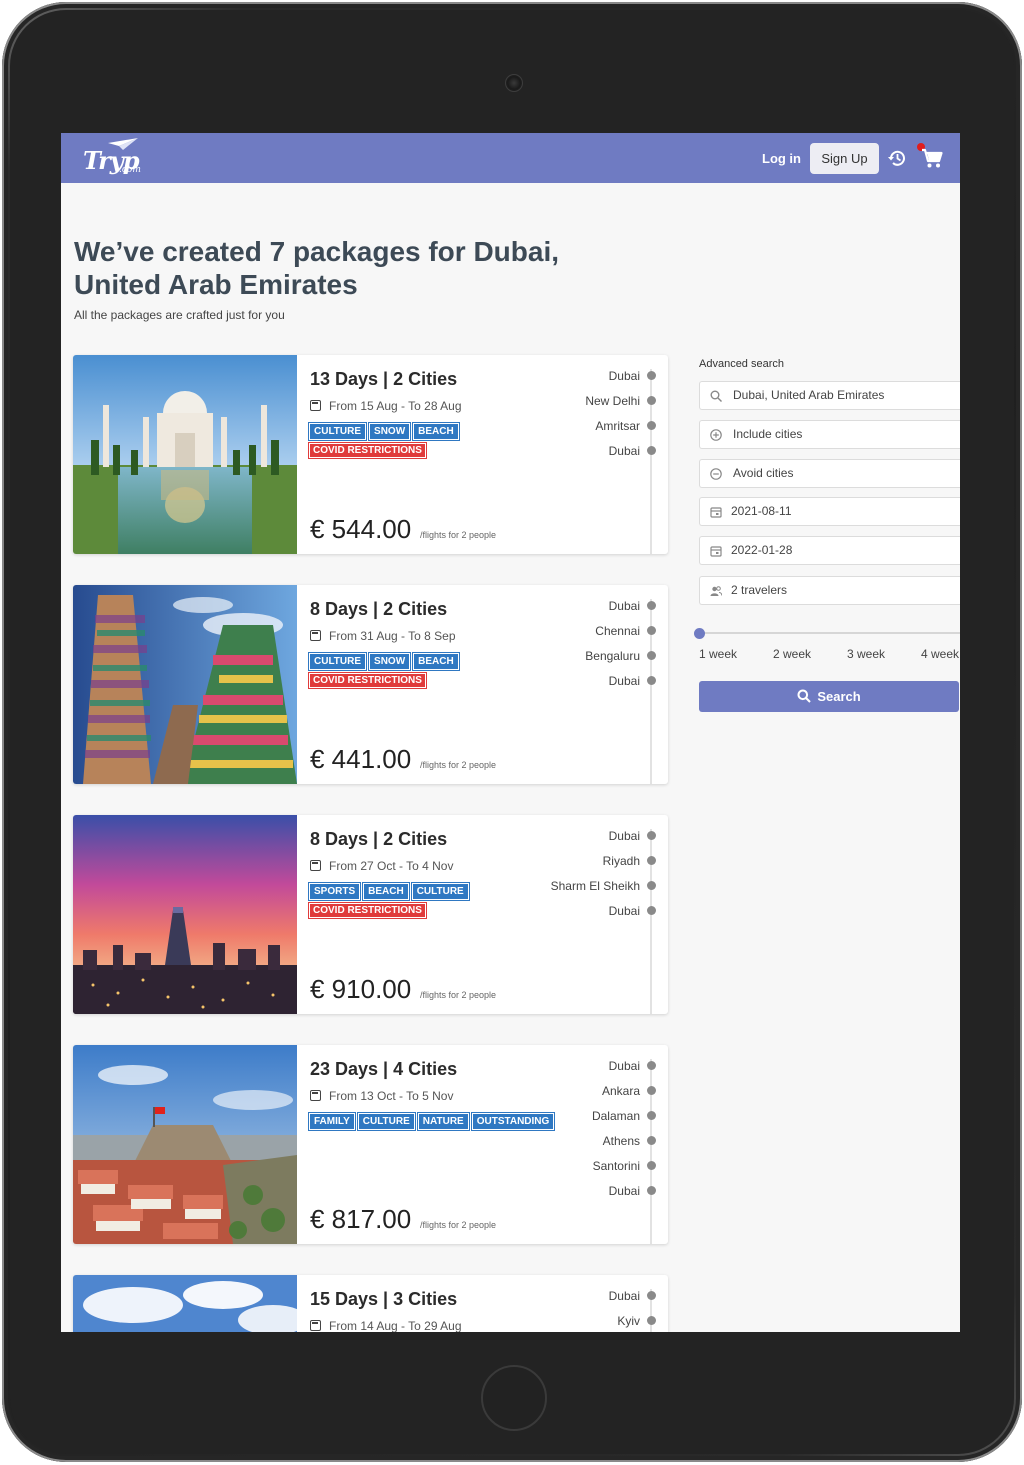 This screenshot has width=1024, height=1465. I want to click on duration-option: 2 week, so click(792, 654).